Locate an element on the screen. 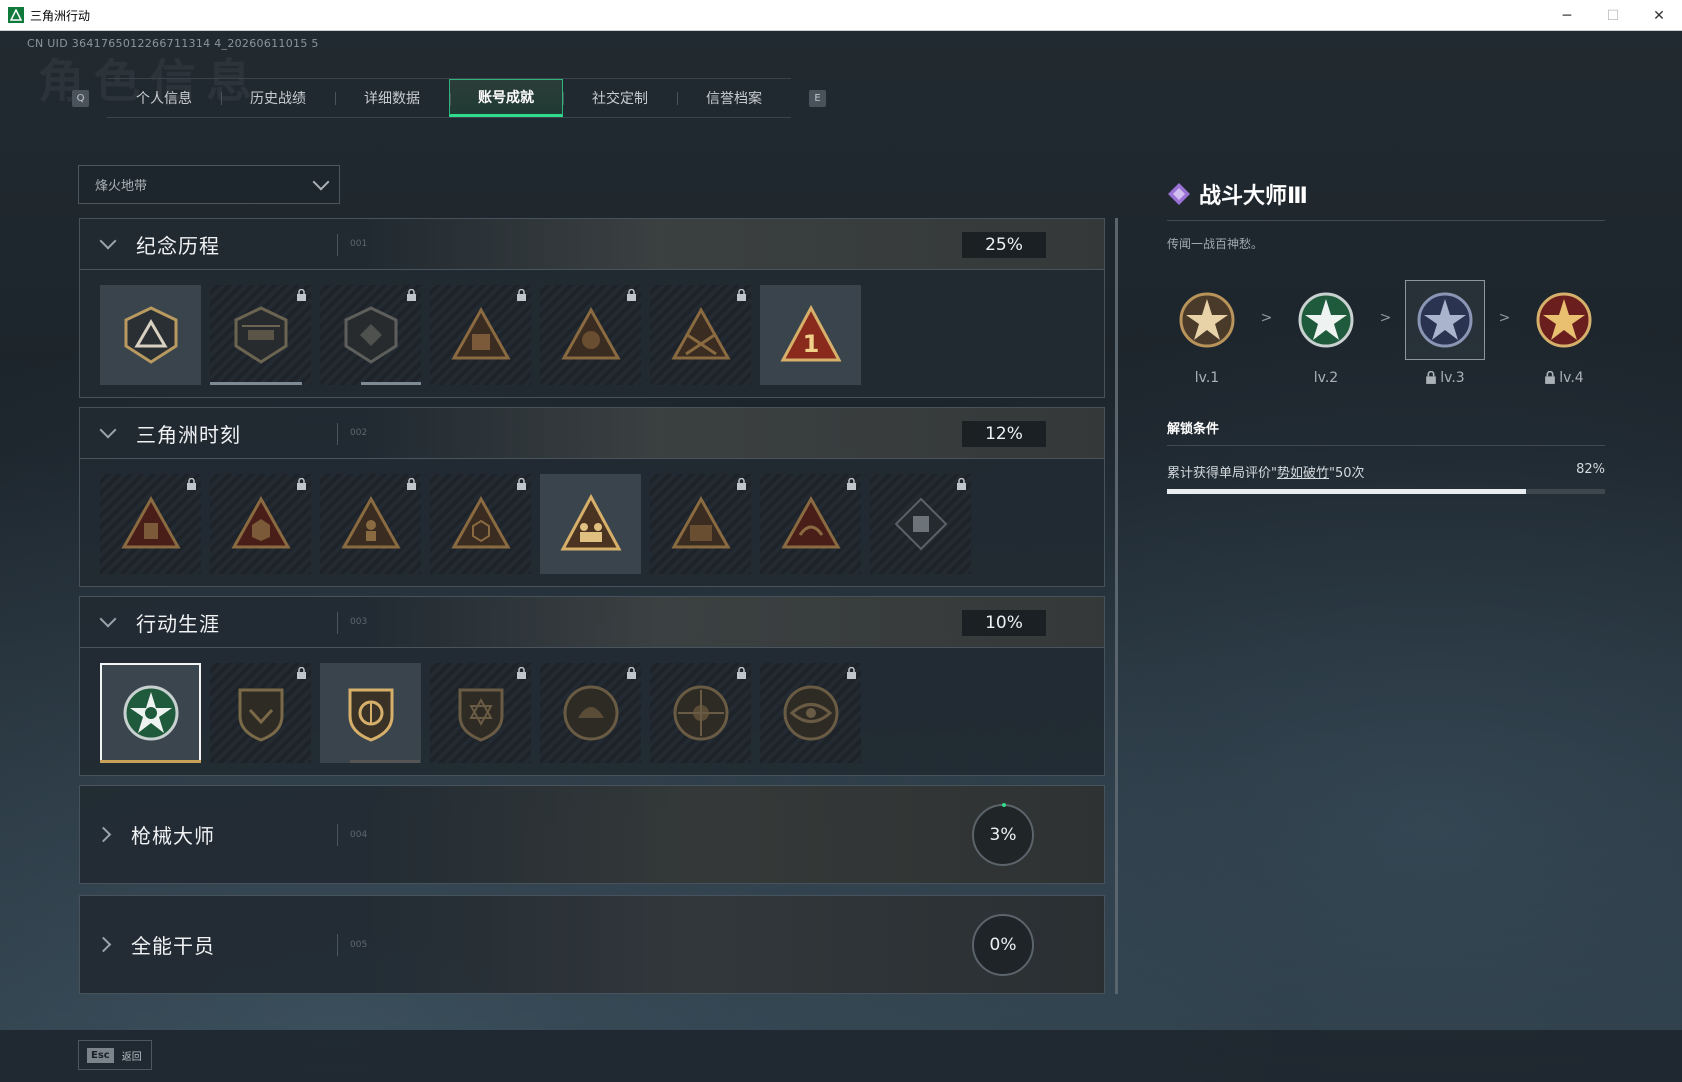 The image size is (1682, 1082). level-item-current: lv.3 is located at coordinates (1445, 333).